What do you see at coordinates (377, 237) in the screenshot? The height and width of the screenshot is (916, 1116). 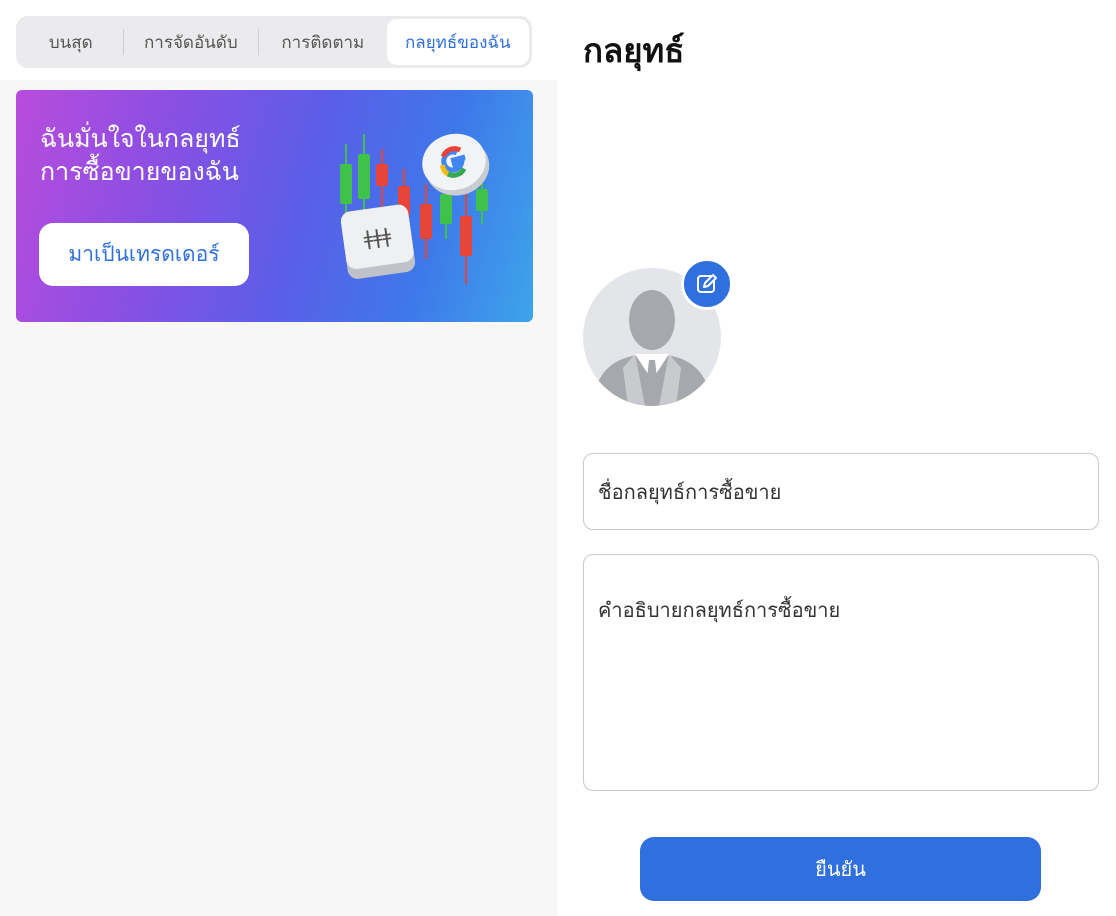 I see `svg-text: ǂǂǂ` at bounding box center [377, 237].